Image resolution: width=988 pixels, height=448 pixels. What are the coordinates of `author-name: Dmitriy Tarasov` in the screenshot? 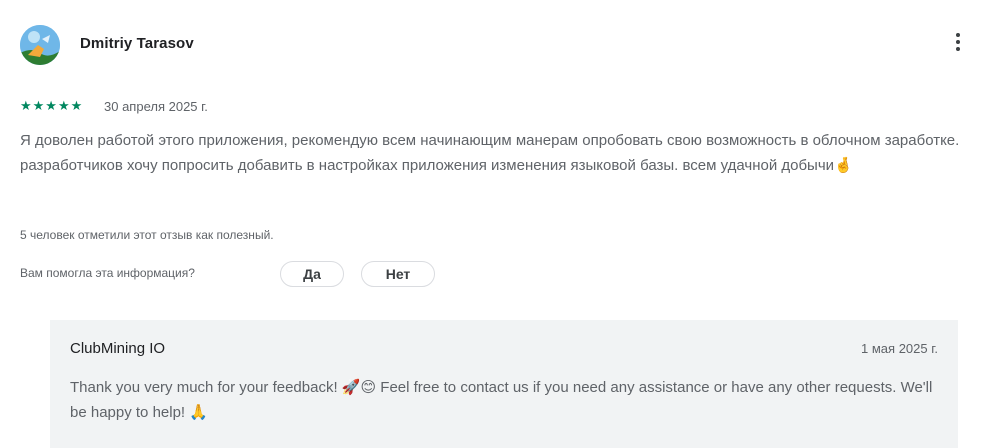 It's located at (137, 43).